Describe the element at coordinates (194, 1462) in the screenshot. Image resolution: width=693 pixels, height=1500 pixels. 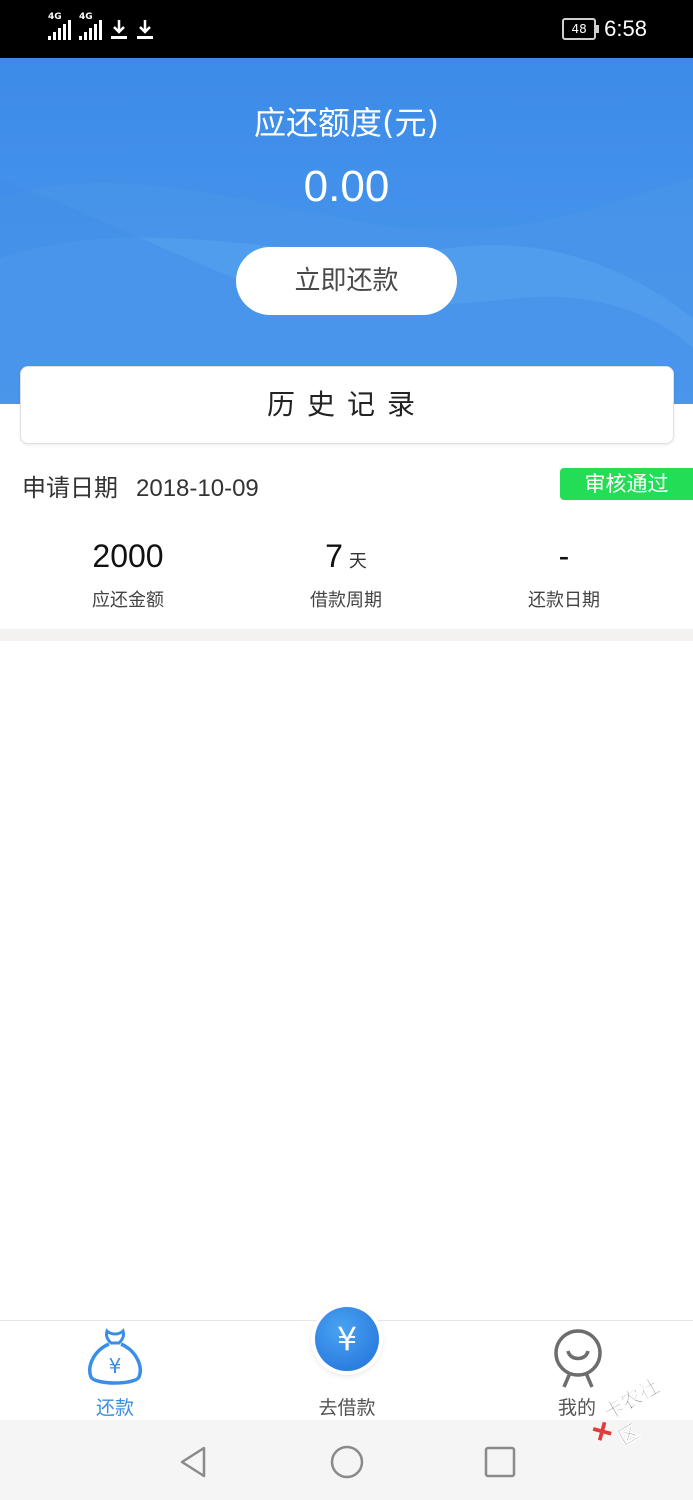
I see `back-icon` at that location.